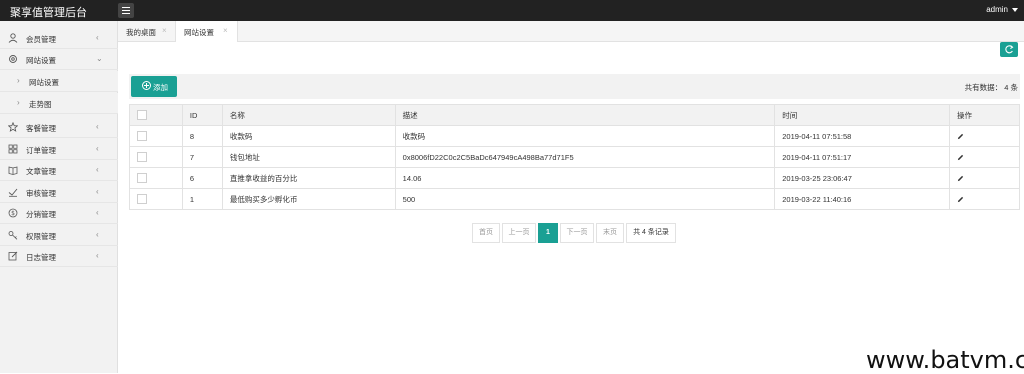 The width and height of the screenshot is (1024, 374). I want to click on record-count: 共 4 条记录, so click(651, 233).